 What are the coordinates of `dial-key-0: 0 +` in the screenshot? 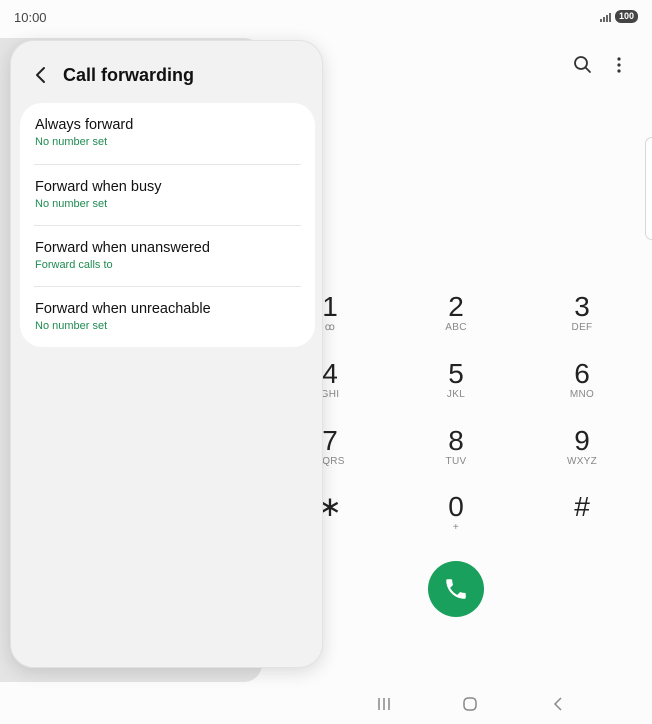 It's located at (456, 523).